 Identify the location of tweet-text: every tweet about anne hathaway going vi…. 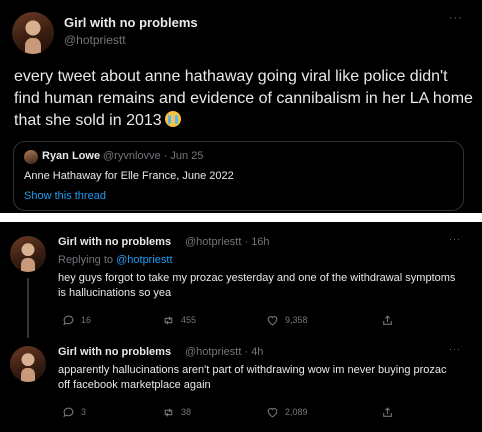
(245, 99).